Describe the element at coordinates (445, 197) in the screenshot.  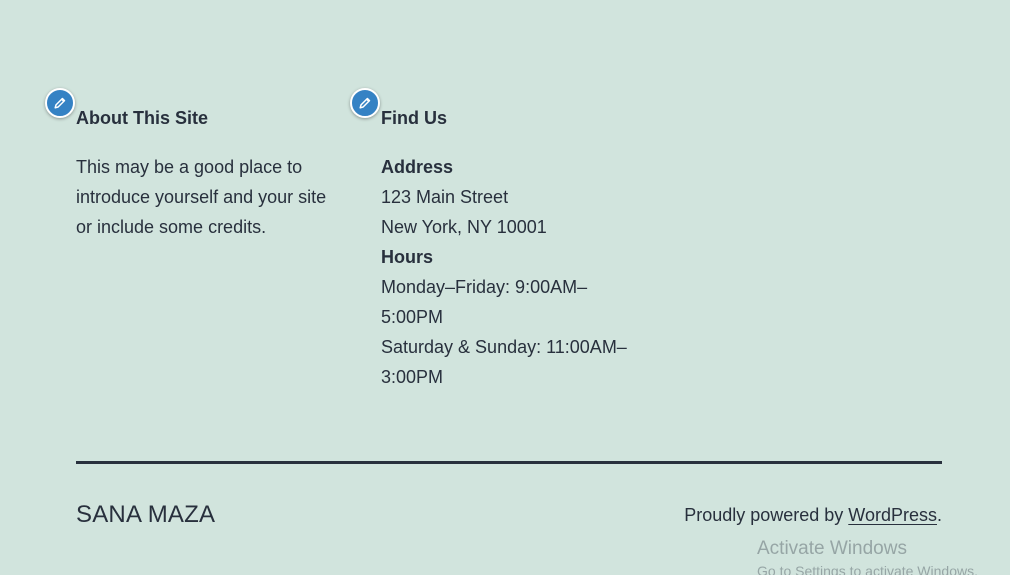
I see `address-line-1: 123 Main Street` at that location.